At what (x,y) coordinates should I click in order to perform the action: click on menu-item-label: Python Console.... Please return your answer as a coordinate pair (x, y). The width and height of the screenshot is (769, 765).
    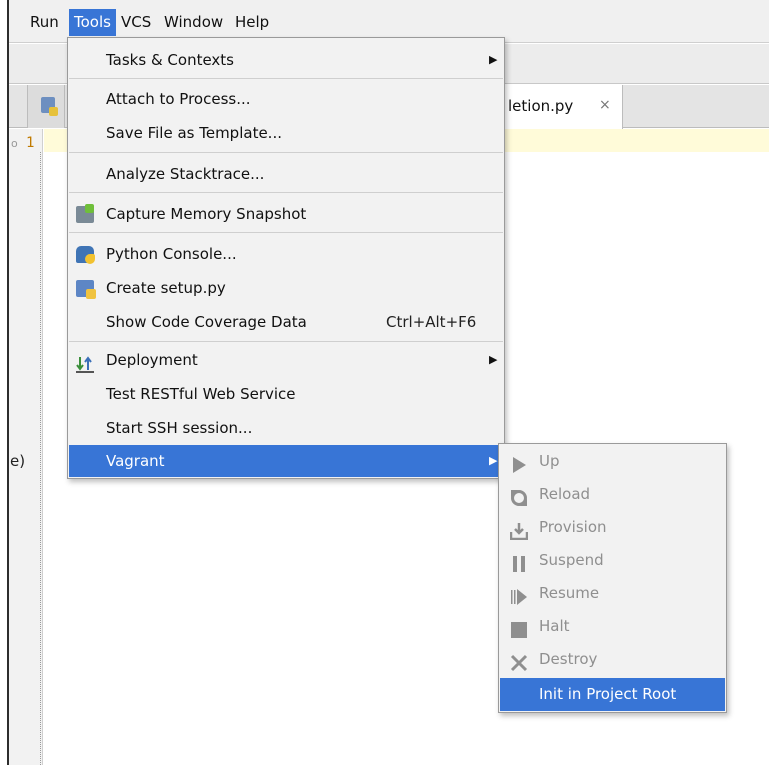
    Looking at the image, I should click on (171, 254).